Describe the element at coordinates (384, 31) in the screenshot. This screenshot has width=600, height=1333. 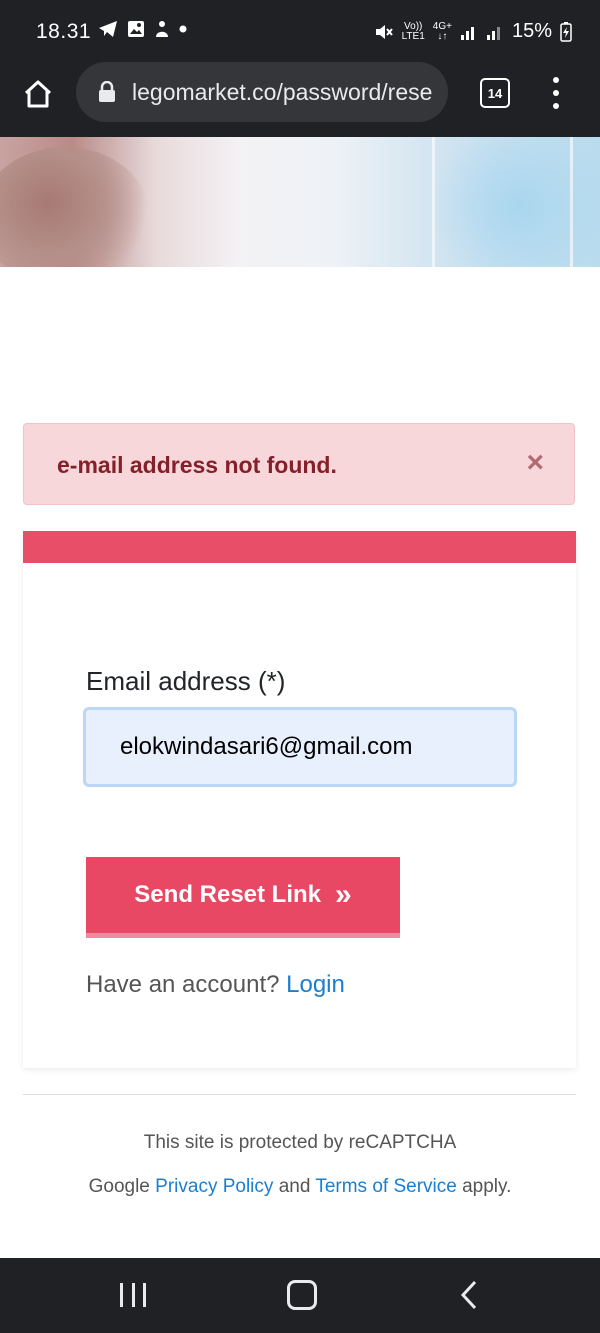
I see `mute-icon` at that location.